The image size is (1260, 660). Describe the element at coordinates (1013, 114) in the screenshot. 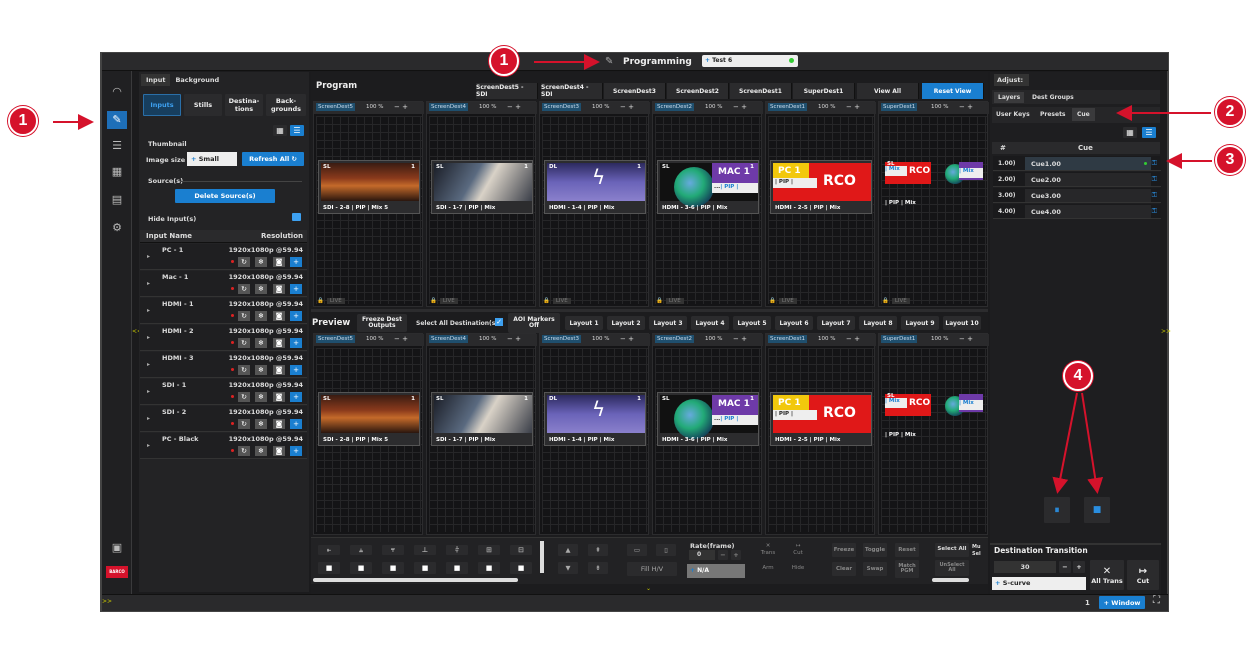

I see `tab-user-keys: User Keys` at that location.